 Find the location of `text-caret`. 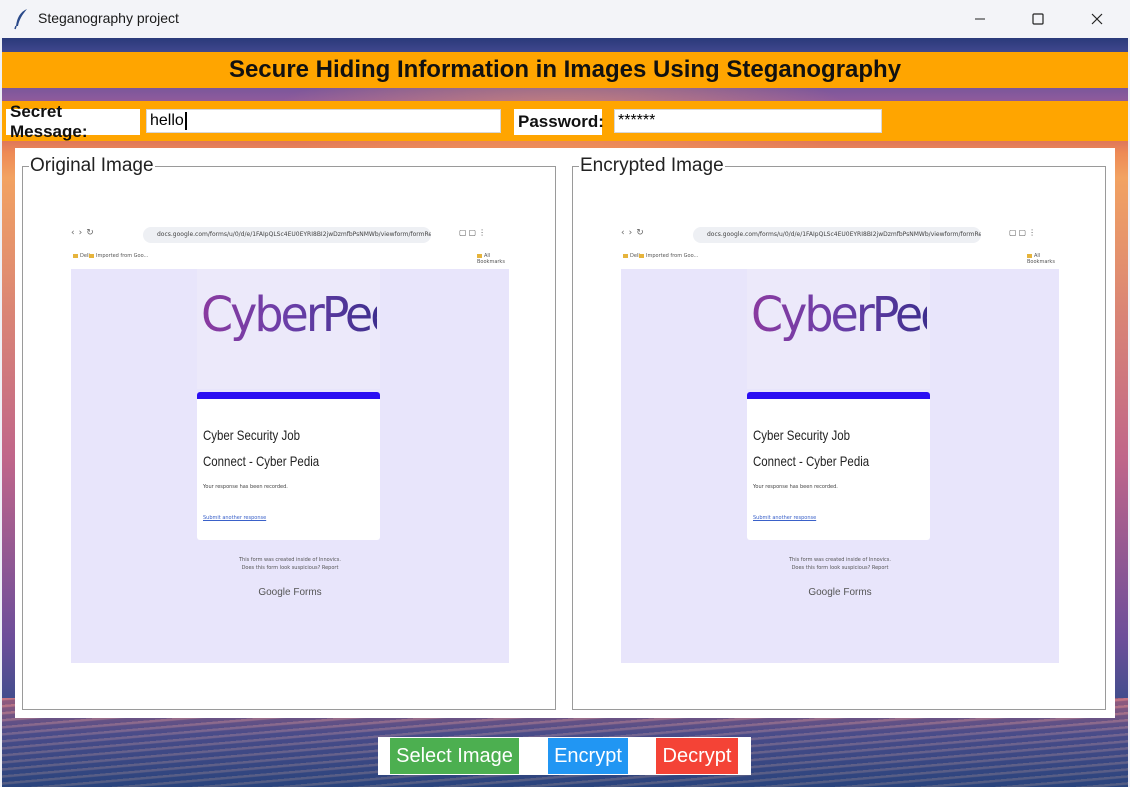

text-caret is located at coordinates (185, 121).